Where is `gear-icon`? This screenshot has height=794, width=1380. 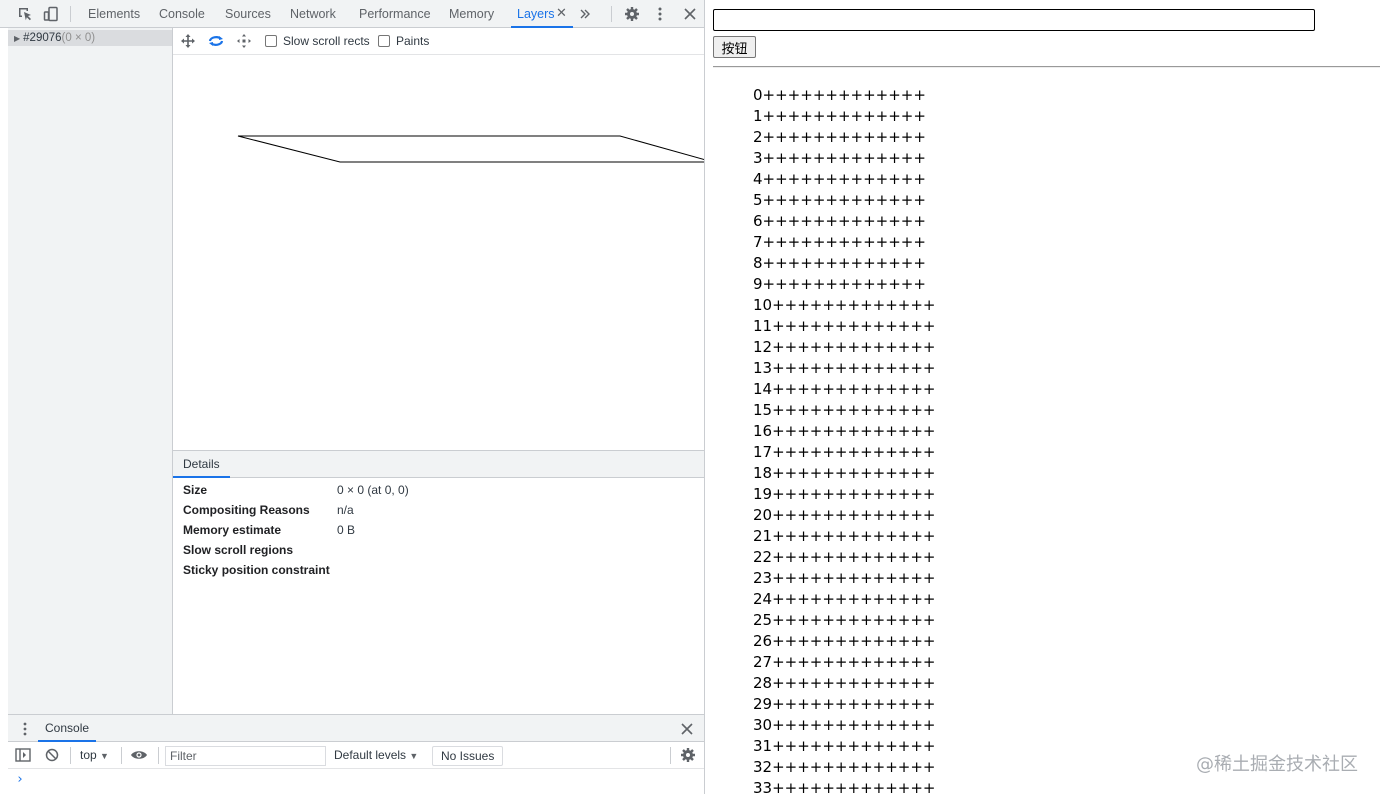 gear-icon is located at coordinates (632, 14).